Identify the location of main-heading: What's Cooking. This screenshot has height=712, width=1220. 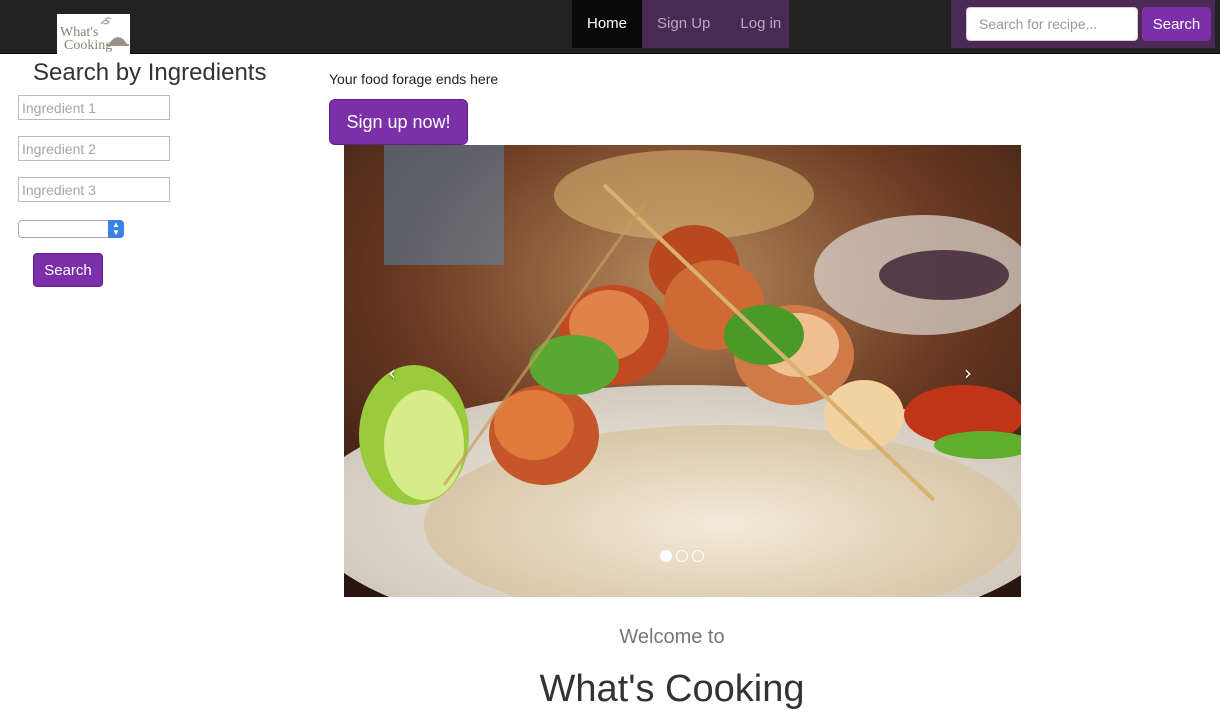
(610, 689).